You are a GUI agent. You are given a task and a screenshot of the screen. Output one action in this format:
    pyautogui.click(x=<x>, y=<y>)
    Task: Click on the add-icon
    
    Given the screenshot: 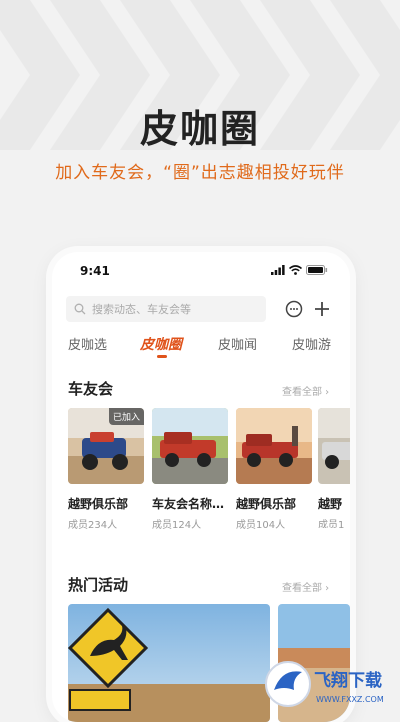 What is the action you would take?
    pyautogui.click(x=322, y=309)
    